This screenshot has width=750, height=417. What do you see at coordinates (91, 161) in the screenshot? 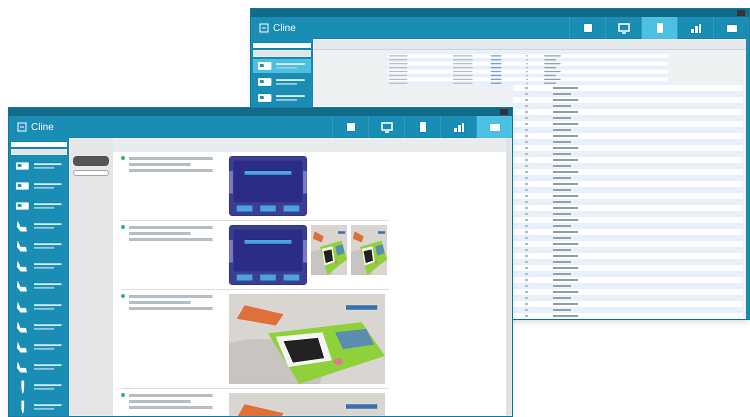
I see `step-button` at bounding box center [91, 161].